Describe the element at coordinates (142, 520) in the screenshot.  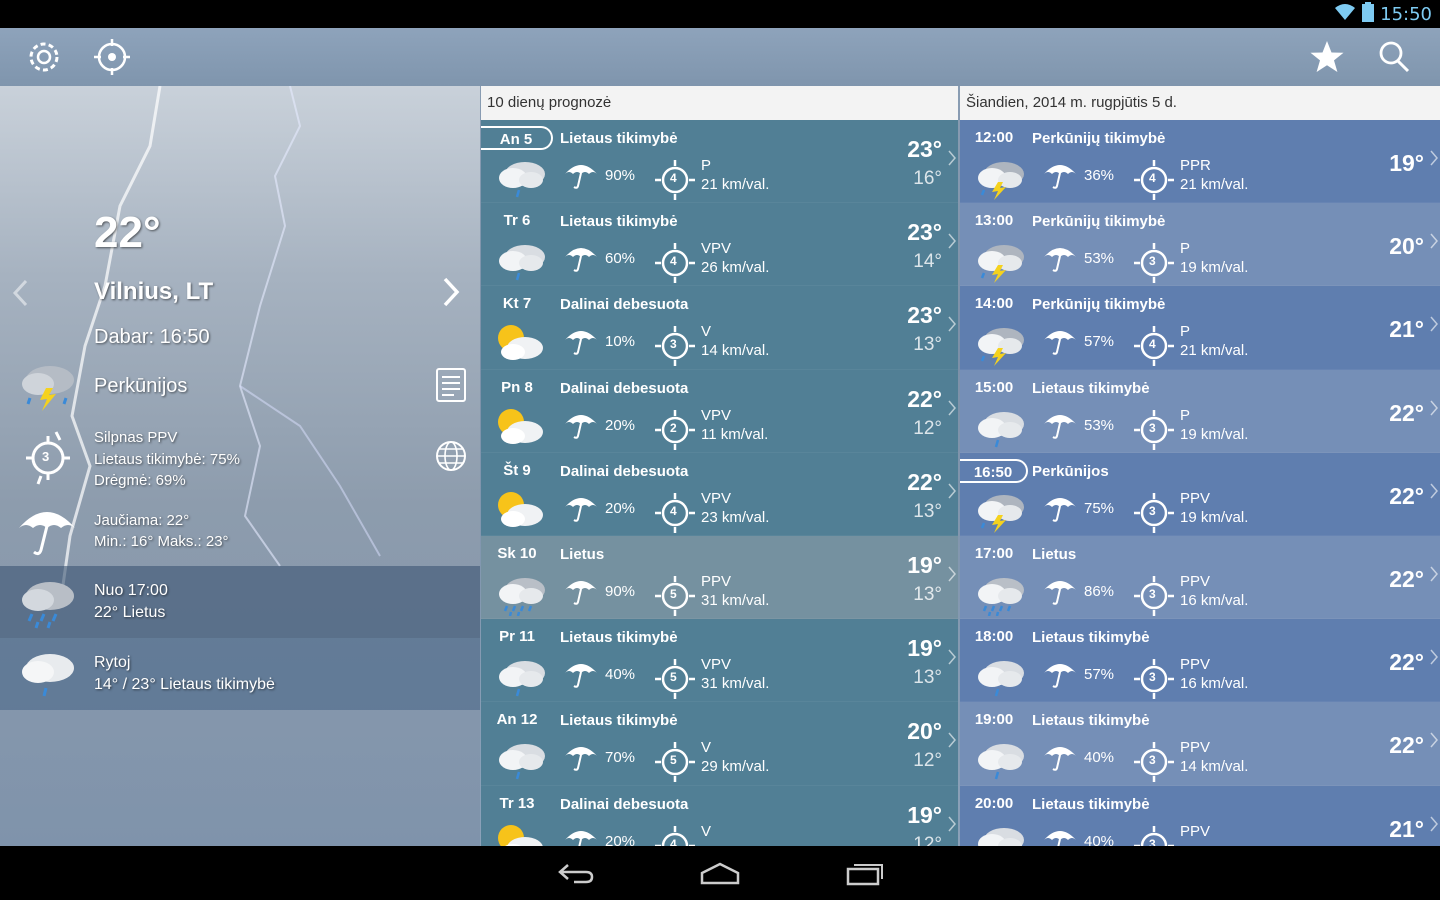
I see `feels-like: Jaučiama: 22°` at that location.